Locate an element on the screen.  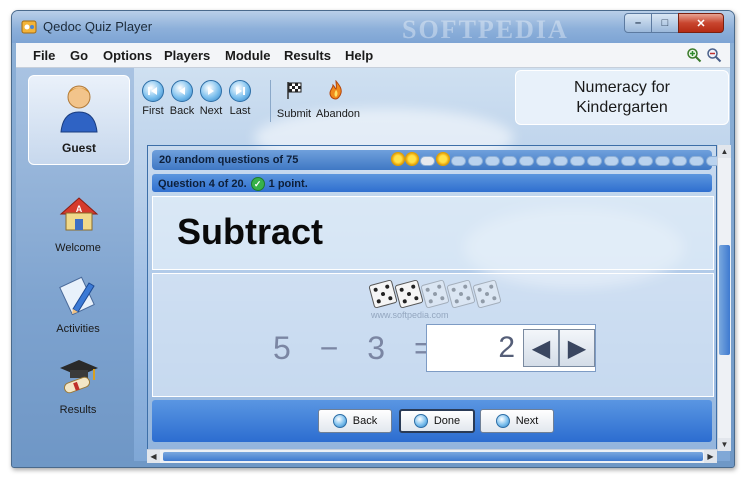
points-label: 1 point. is located at coordinates (288, 184).